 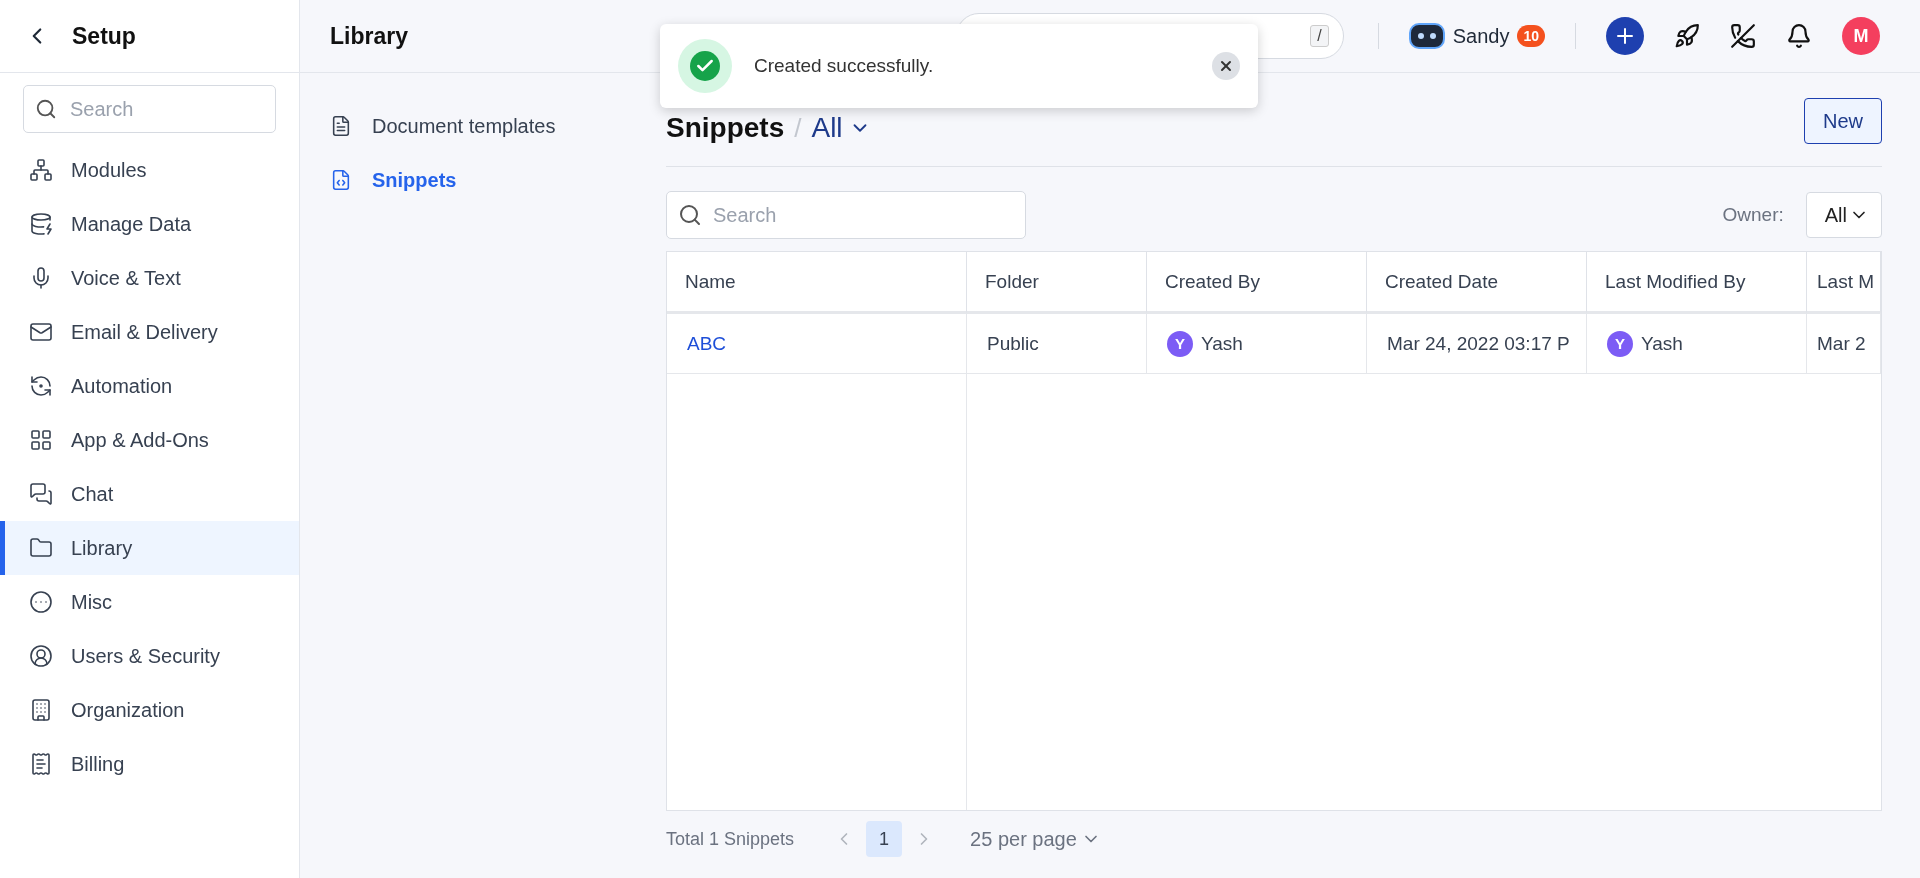 I want to click on cycle-icon, so click(x=41, y=386).